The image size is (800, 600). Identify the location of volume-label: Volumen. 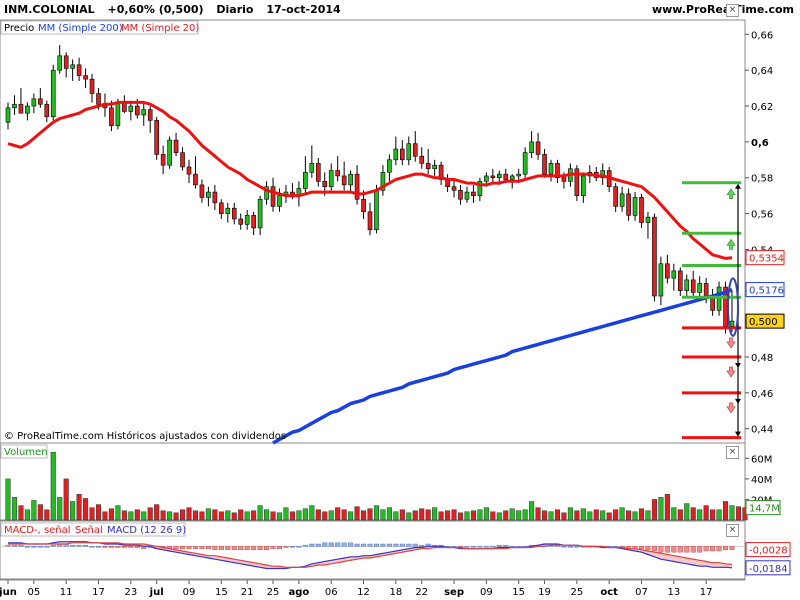
(26, 452).